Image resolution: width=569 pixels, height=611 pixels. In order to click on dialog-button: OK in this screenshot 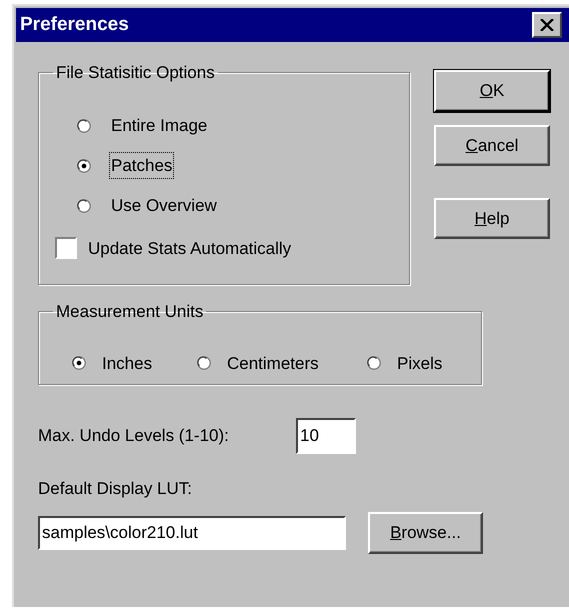, I will do `click(492, 91)`.